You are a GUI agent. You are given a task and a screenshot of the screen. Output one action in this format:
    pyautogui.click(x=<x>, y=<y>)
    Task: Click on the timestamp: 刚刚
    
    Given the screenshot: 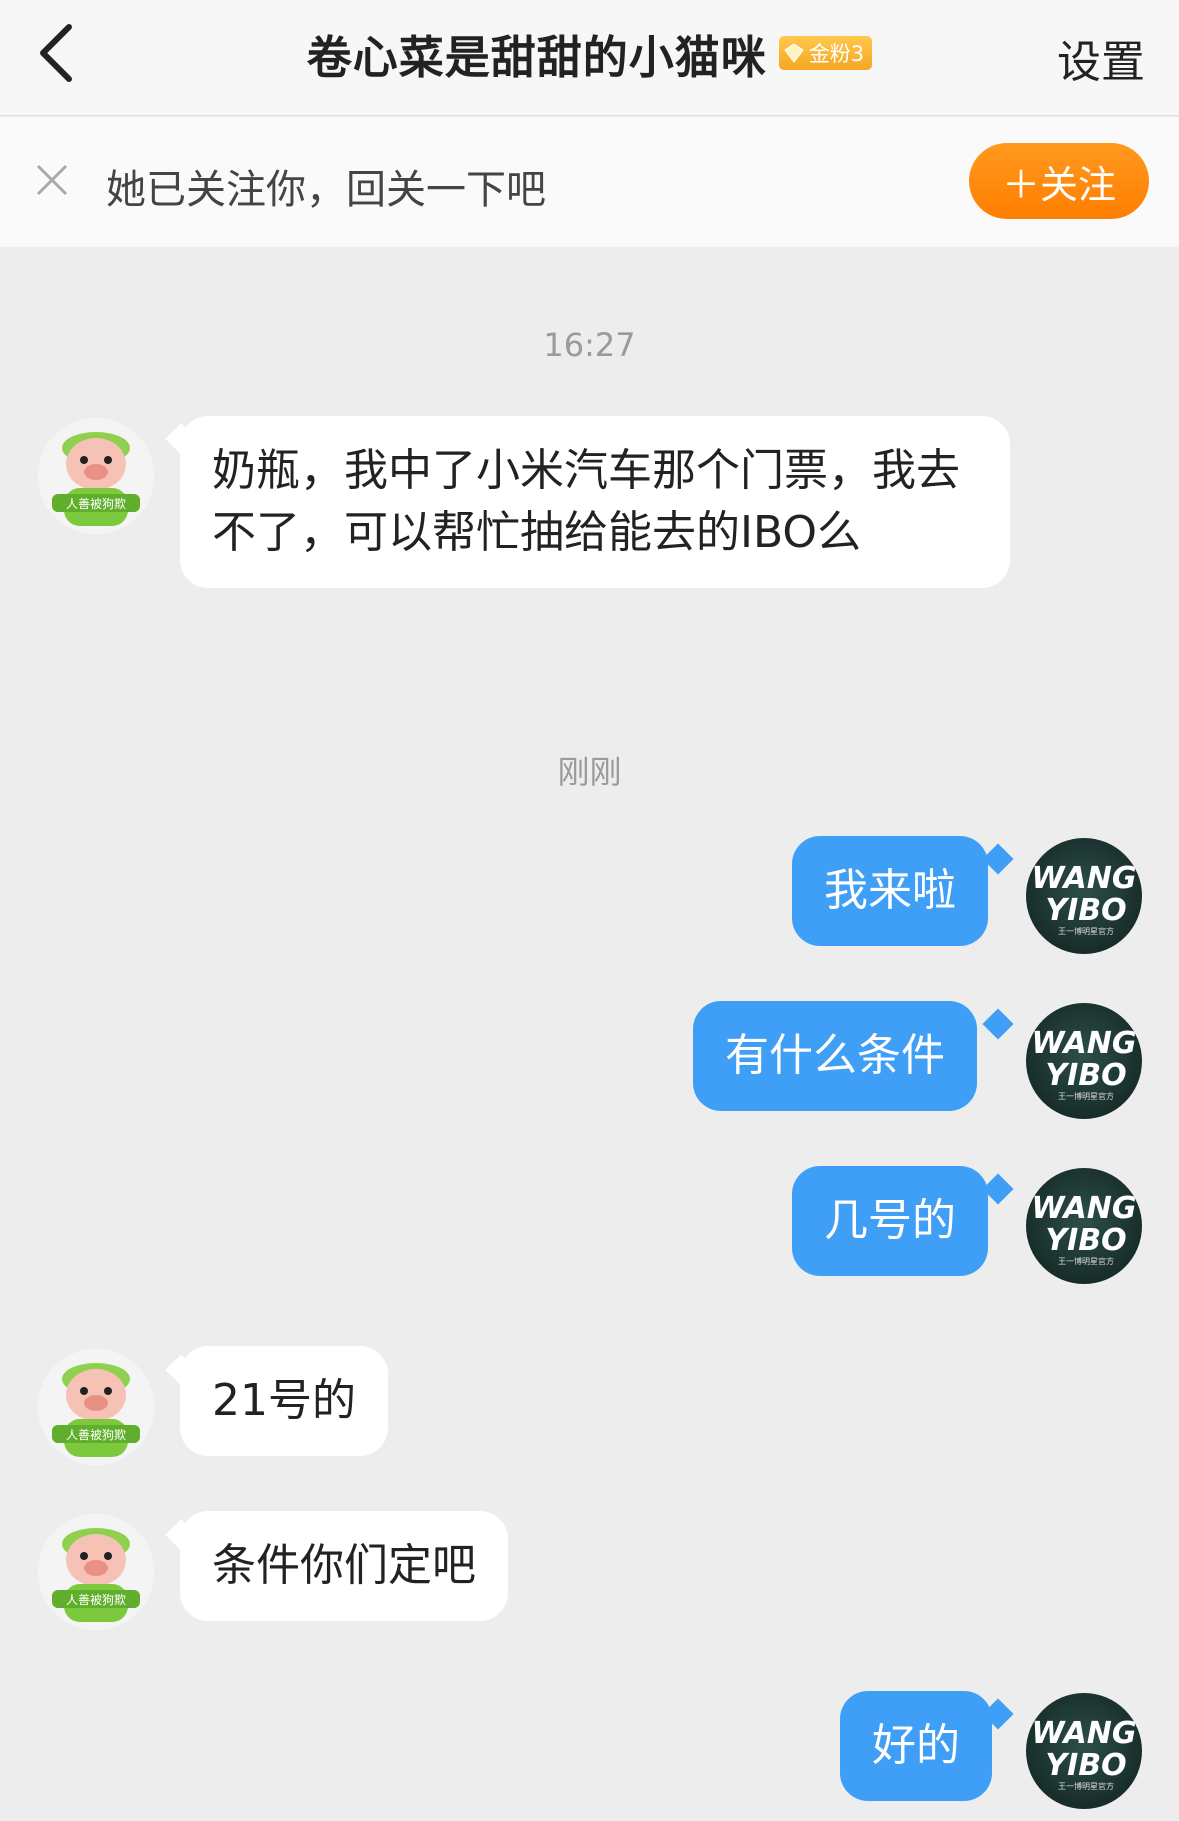 What is the action you would take?
    pyautogui.click(x=589, y=772)
    